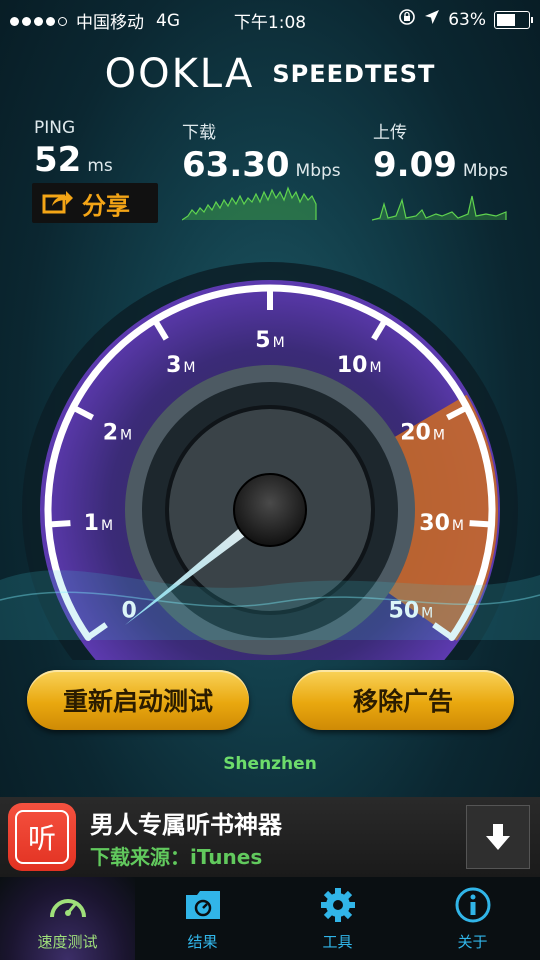 Image resolution: width=540 pixels, height=960 pixels. Describe the element at coordinates (67, 942) in the screenshot. I see `tab-label: 速度测试` at that location.